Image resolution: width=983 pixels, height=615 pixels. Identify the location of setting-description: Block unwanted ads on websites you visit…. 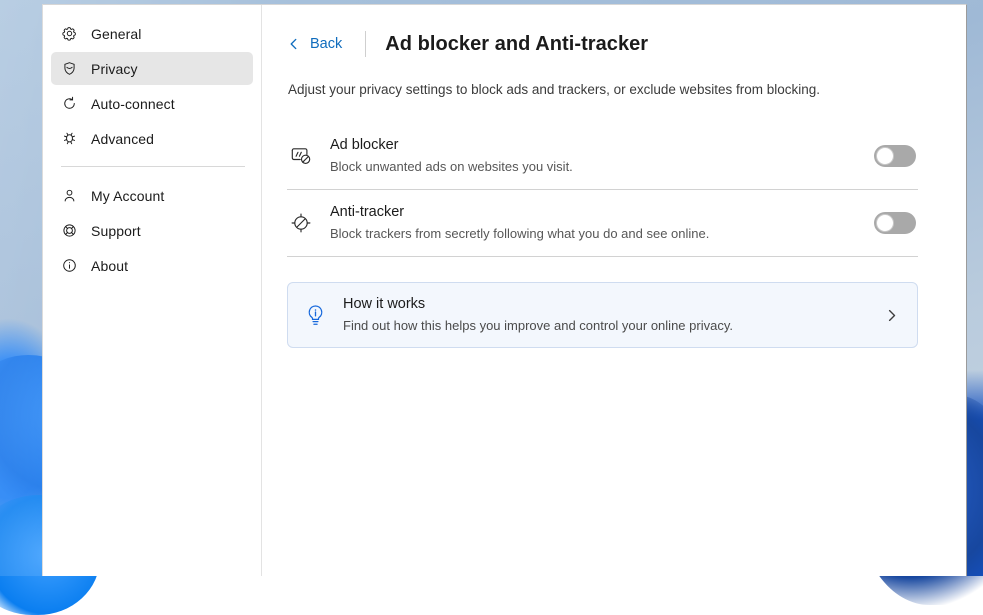
(602, 167).